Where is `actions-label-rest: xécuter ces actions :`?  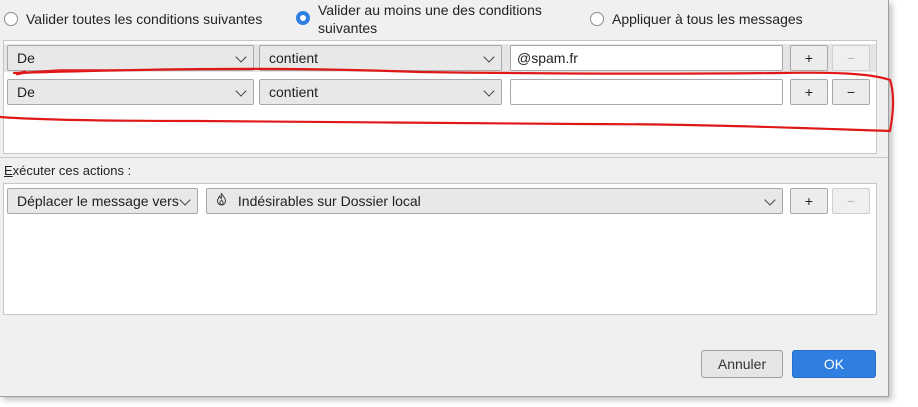
actions-label-rest: xécuter ces actions : is located at coordinates (72, 170).